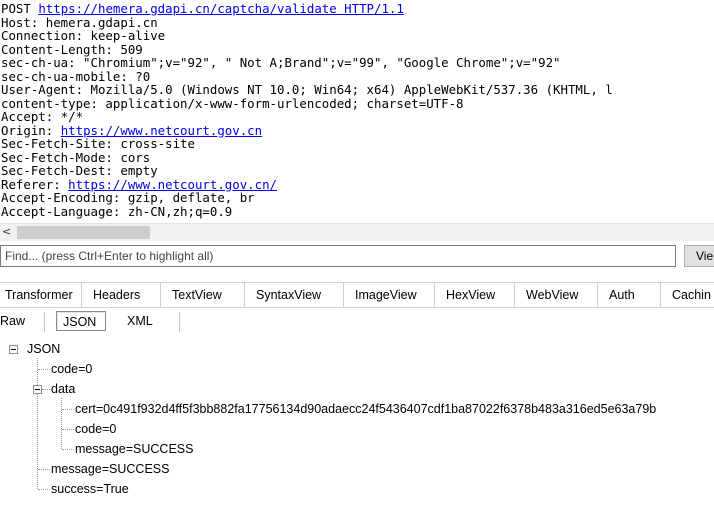 The image size is (714, 531). What do you see at coordinates (63, 389) in the screenshot?
I see `tree-node-data: data` at bounding box center [63, 389].